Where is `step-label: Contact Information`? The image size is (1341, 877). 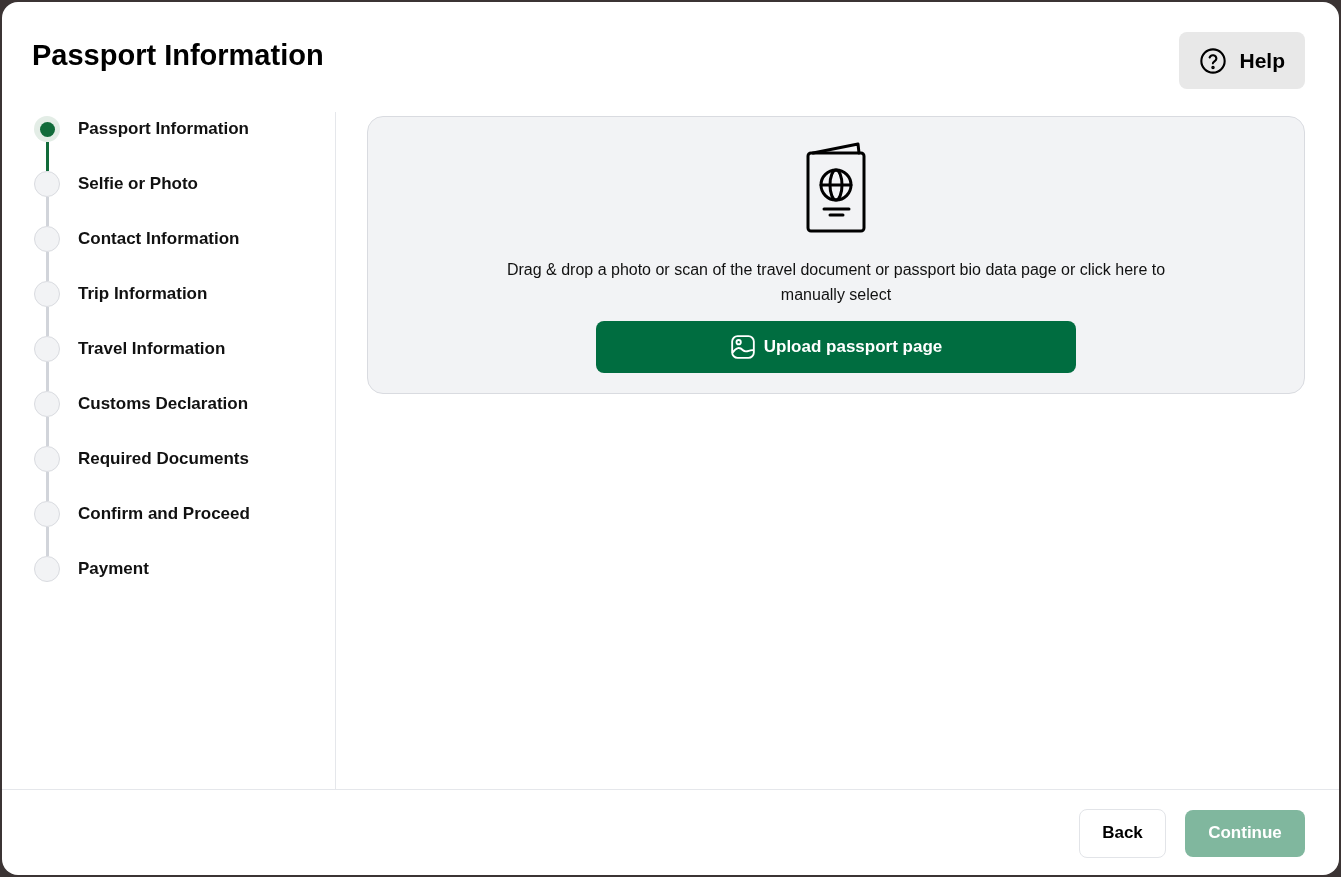
step-label: Contact Information is located at coordinates (159, 239).